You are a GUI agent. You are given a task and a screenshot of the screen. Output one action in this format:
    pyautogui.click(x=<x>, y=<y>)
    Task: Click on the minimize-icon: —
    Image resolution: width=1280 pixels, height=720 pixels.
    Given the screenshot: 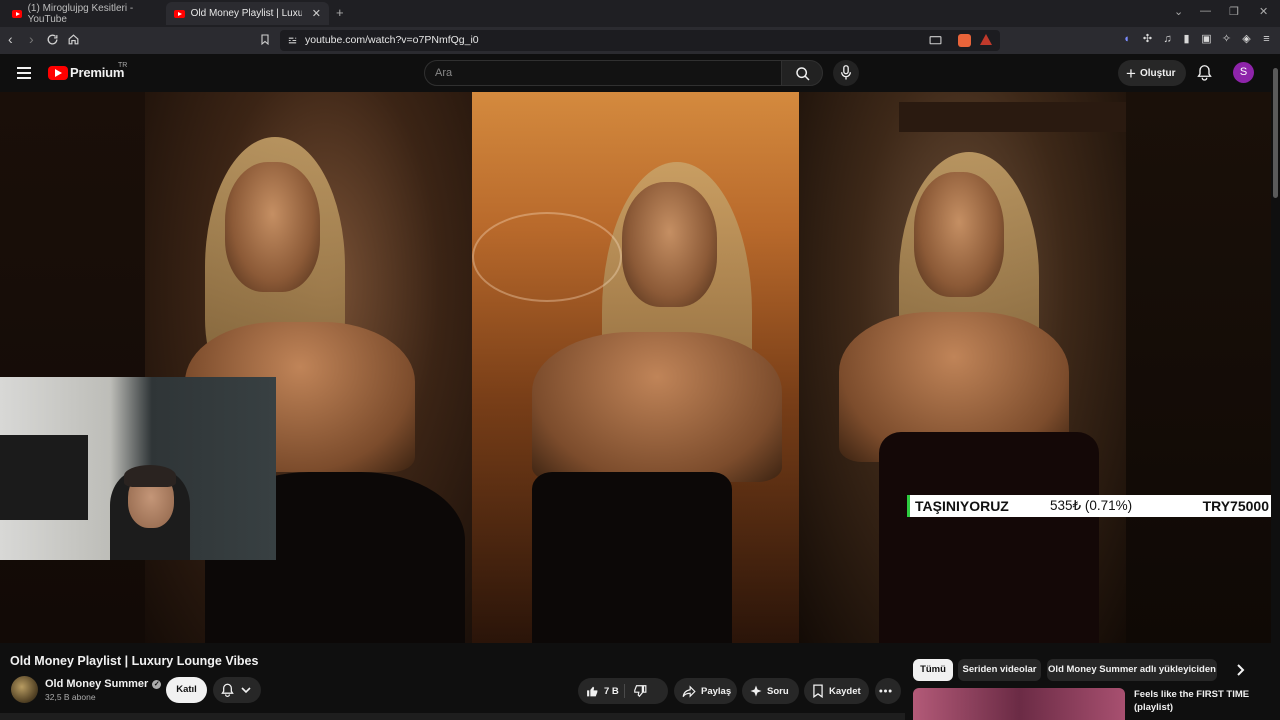 What is the action you would take?
    pyautogui.click(x=1205, y=11)
    